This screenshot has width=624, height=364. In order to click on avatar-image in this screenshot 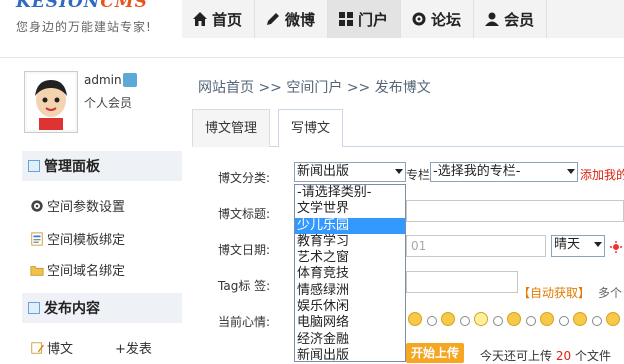, I will do `click(51, 102)`.